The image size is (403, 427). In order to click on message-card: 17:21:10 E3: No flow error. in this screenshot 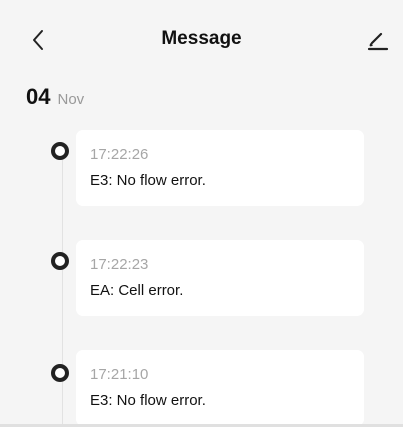, I will do `click(220, 388)`.